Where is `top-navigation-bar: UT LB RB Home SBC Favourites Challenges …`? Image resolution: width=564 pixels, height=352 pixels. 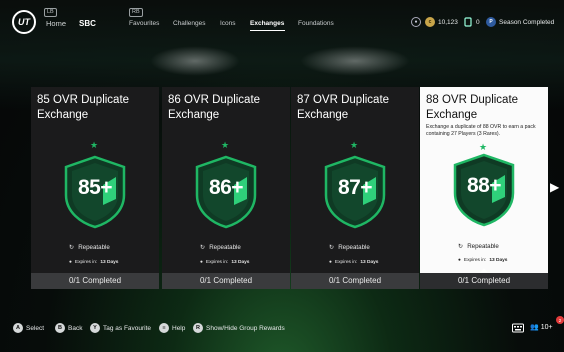
top-navigation-bar: UT LB RB Home SBC Favourites Challenges … is located at coordinates (282, 20).